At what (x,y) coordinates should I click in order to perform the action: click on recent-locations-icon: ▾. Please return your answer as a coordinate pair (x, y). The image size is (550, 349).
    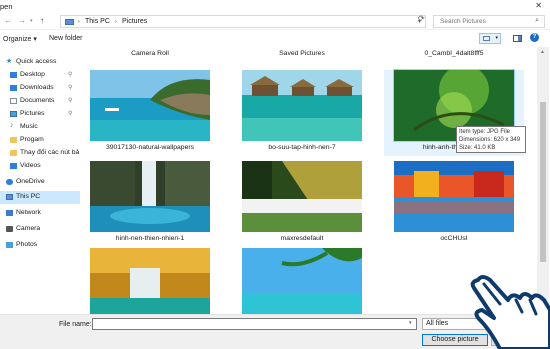
    Looking at the image, I should click on (31, 21).